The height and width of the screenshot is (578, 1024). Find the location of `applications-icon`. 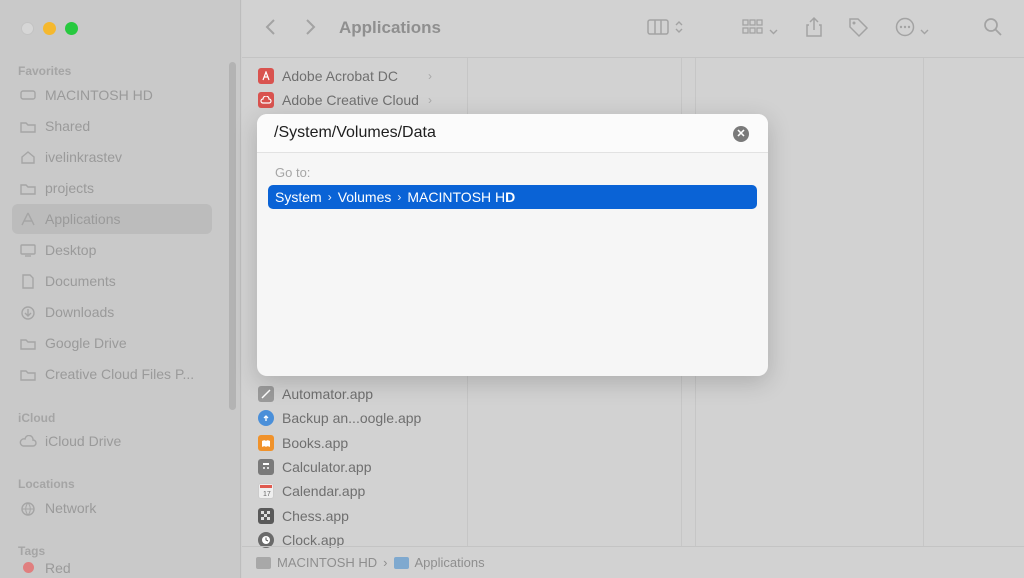

applications-icon is located at coordinates (28, 219).